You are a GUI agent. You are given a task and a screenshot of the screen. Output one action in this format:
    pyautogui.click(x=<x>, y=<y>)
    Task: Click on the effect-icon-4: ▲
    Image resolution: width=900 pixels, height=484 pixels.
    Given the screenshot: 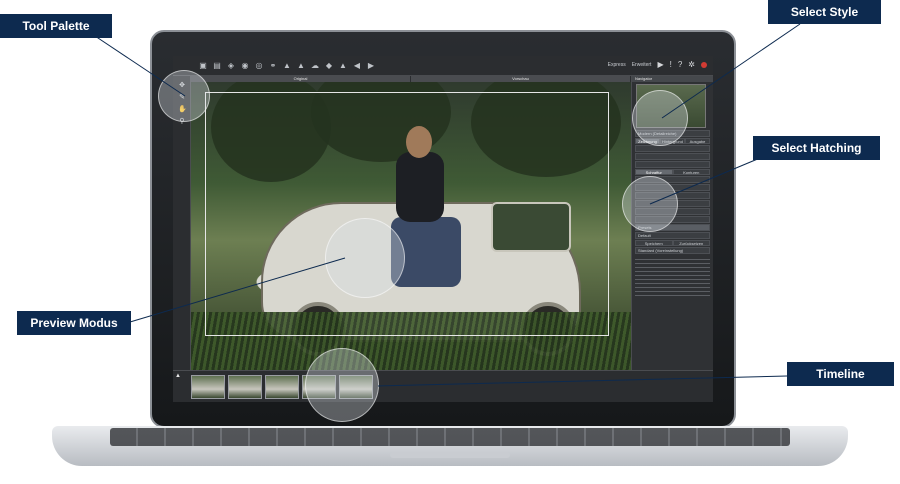 What is the action you would take?
    pyautogui.click(x=287, y=65)
    